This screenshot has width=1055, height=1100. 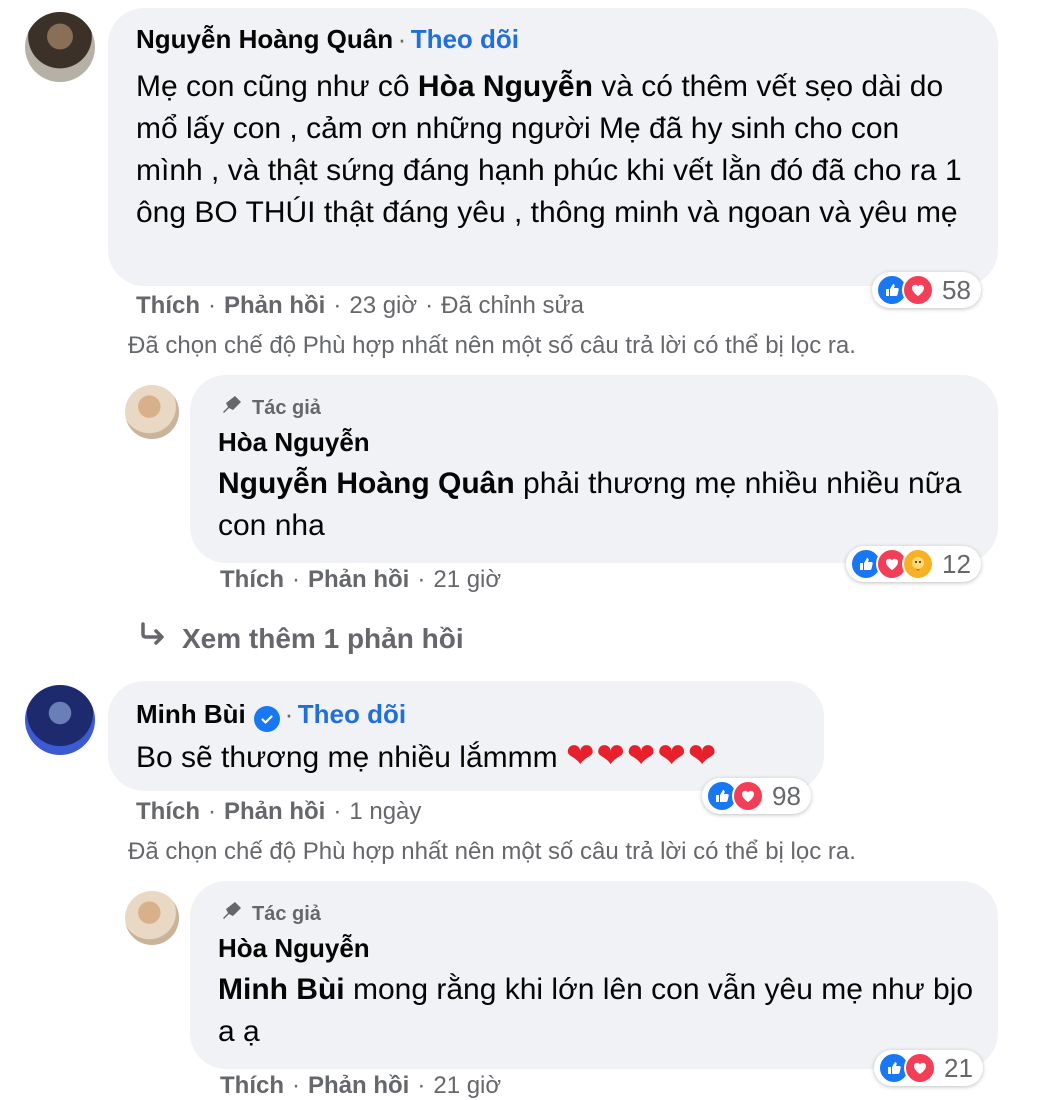 I want to click on verified-badge-icon, so click(x=267, y=718).